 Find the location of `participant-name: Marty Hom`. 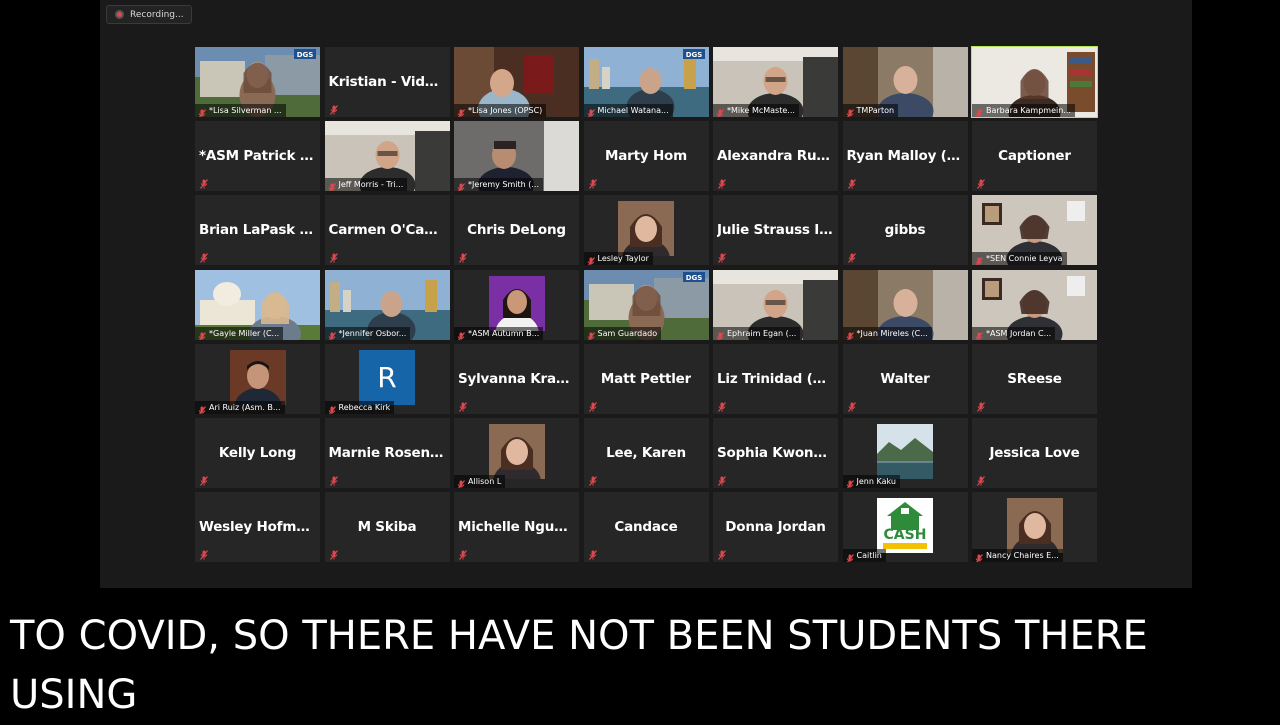

participant-name: Marty Hom is located at coordinates (646, 156).